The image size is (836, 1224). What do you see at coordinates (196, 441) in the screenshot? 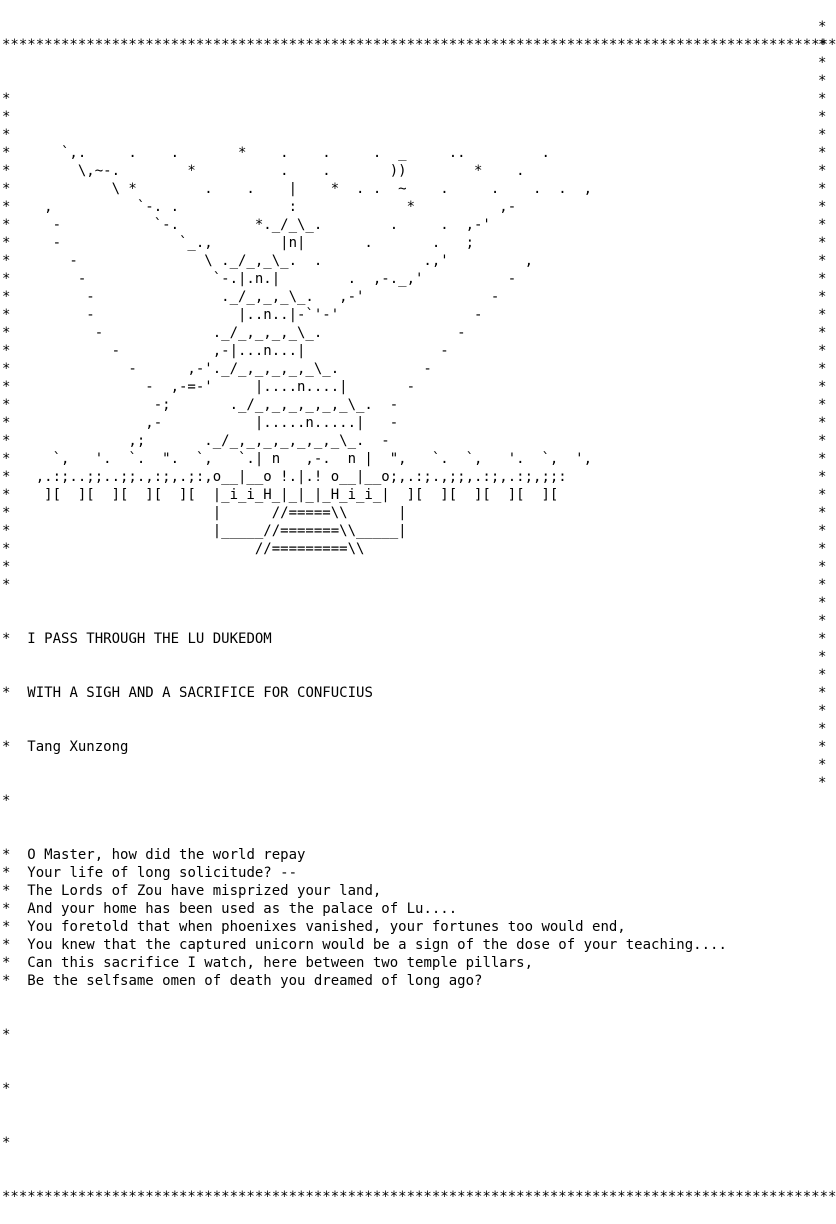
I see `art-line: * ,; ._/_,_,_,_,_,_,_\_. -` at bounding box center [196, 441].